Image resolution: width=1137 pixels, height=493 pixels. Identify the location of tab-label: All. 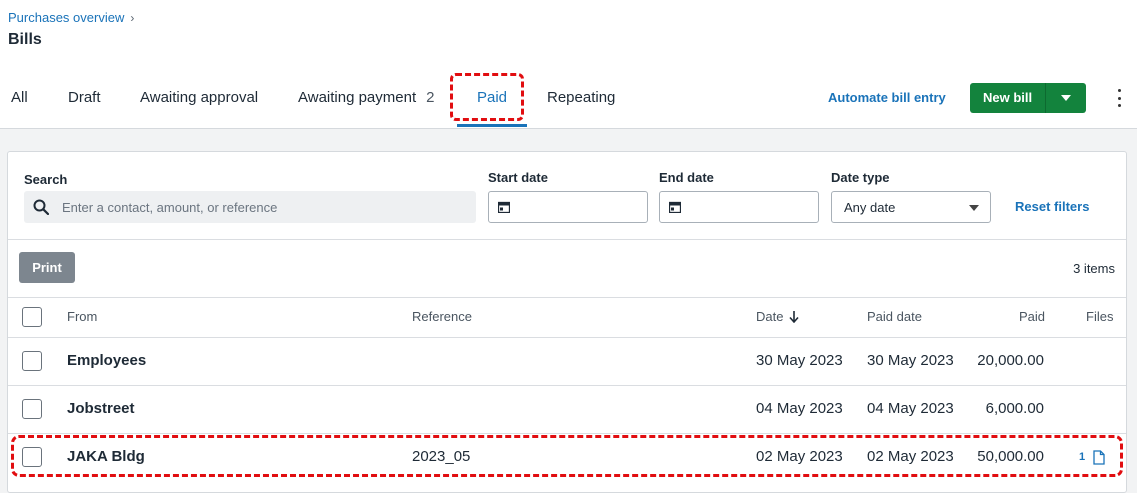
(19, 97).